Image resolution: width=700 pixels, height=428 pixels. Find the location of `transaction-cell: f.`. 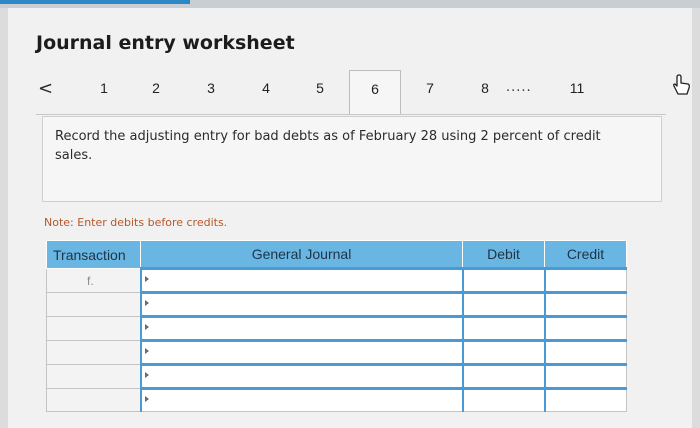

transaction-cell: f. is located at coordinates (93, 280).